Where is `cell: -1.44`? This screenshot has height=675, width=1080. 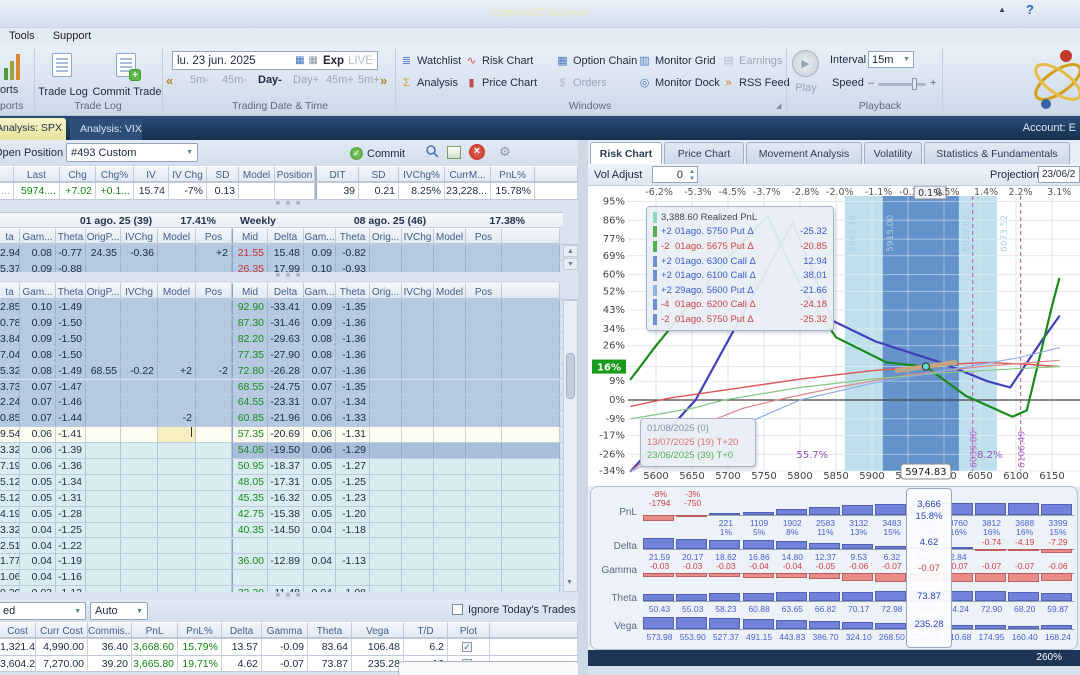
cell: -1.44 is located at coordinates (71, 419).